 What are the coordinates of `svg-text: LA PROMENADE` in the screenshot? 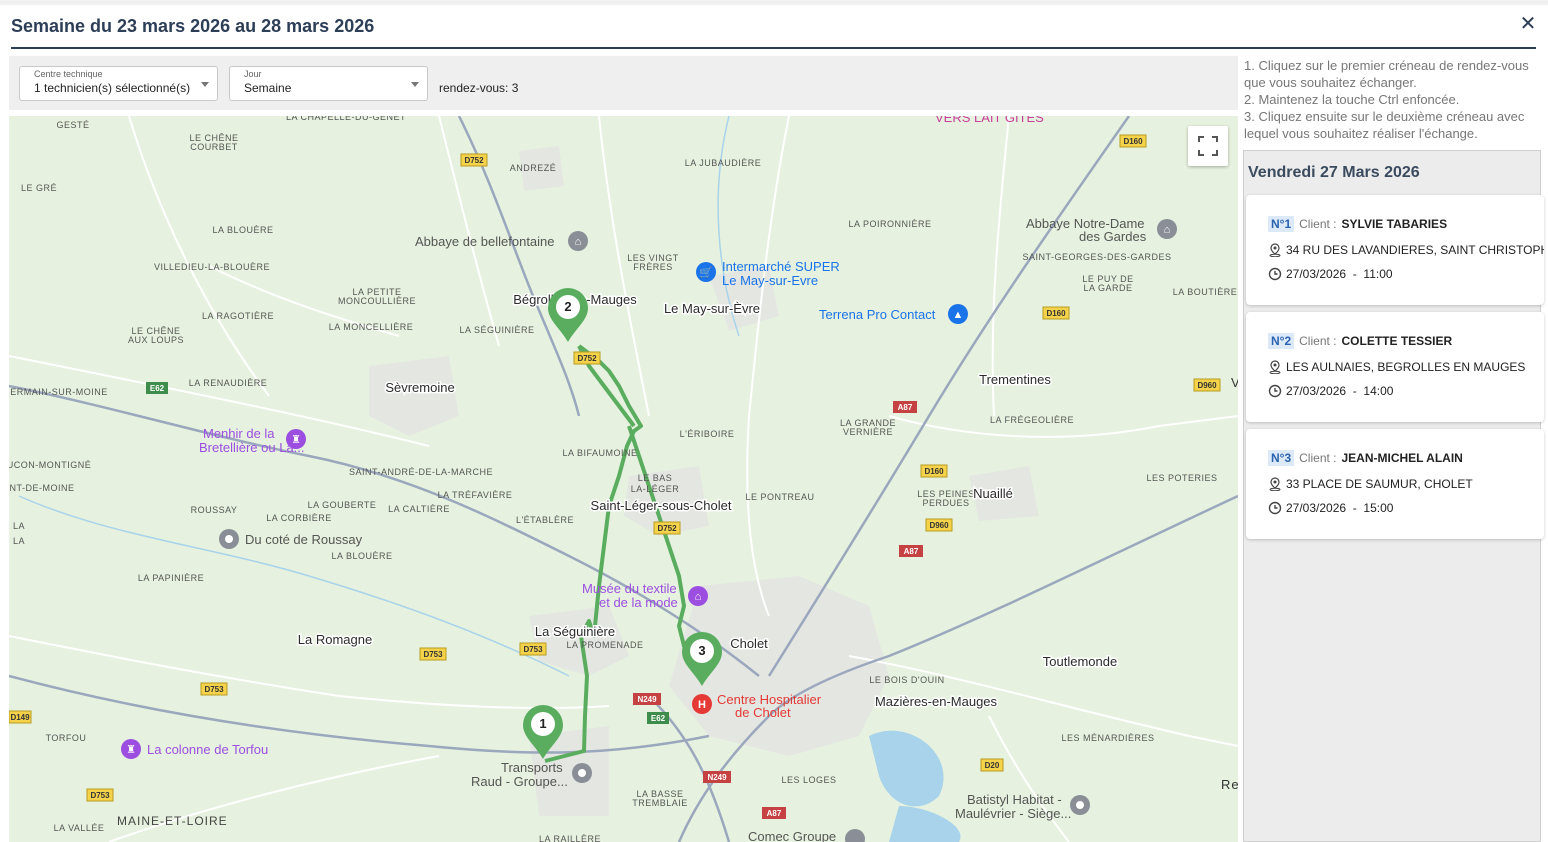 It's located at (604, 645).